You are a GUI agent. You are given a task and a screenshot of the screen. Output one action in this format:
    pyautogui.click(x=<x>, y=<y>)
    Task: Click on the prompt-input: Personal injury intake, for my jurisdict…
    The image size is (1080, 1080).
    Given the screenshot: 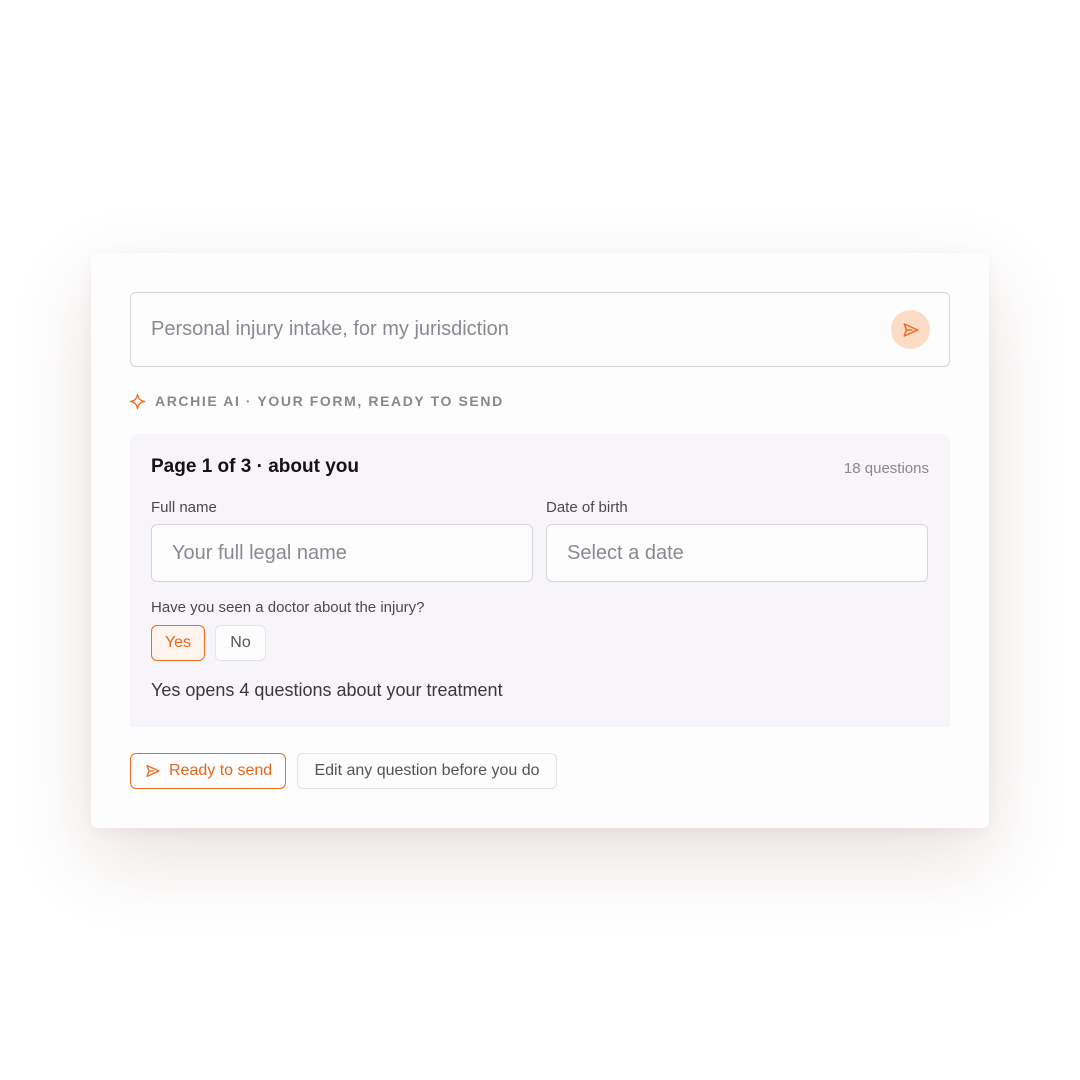 What is the action you would take?
    pyautogui.click(x=540, y=329)
    